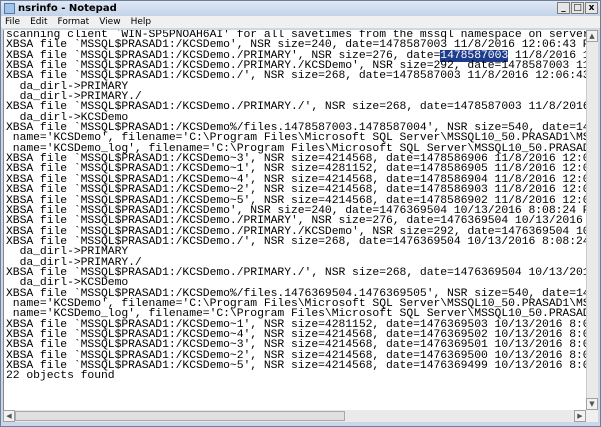  Describe the element at coordinates (577, 8) in the screenshot. I see `maximize-button: □` at that location.